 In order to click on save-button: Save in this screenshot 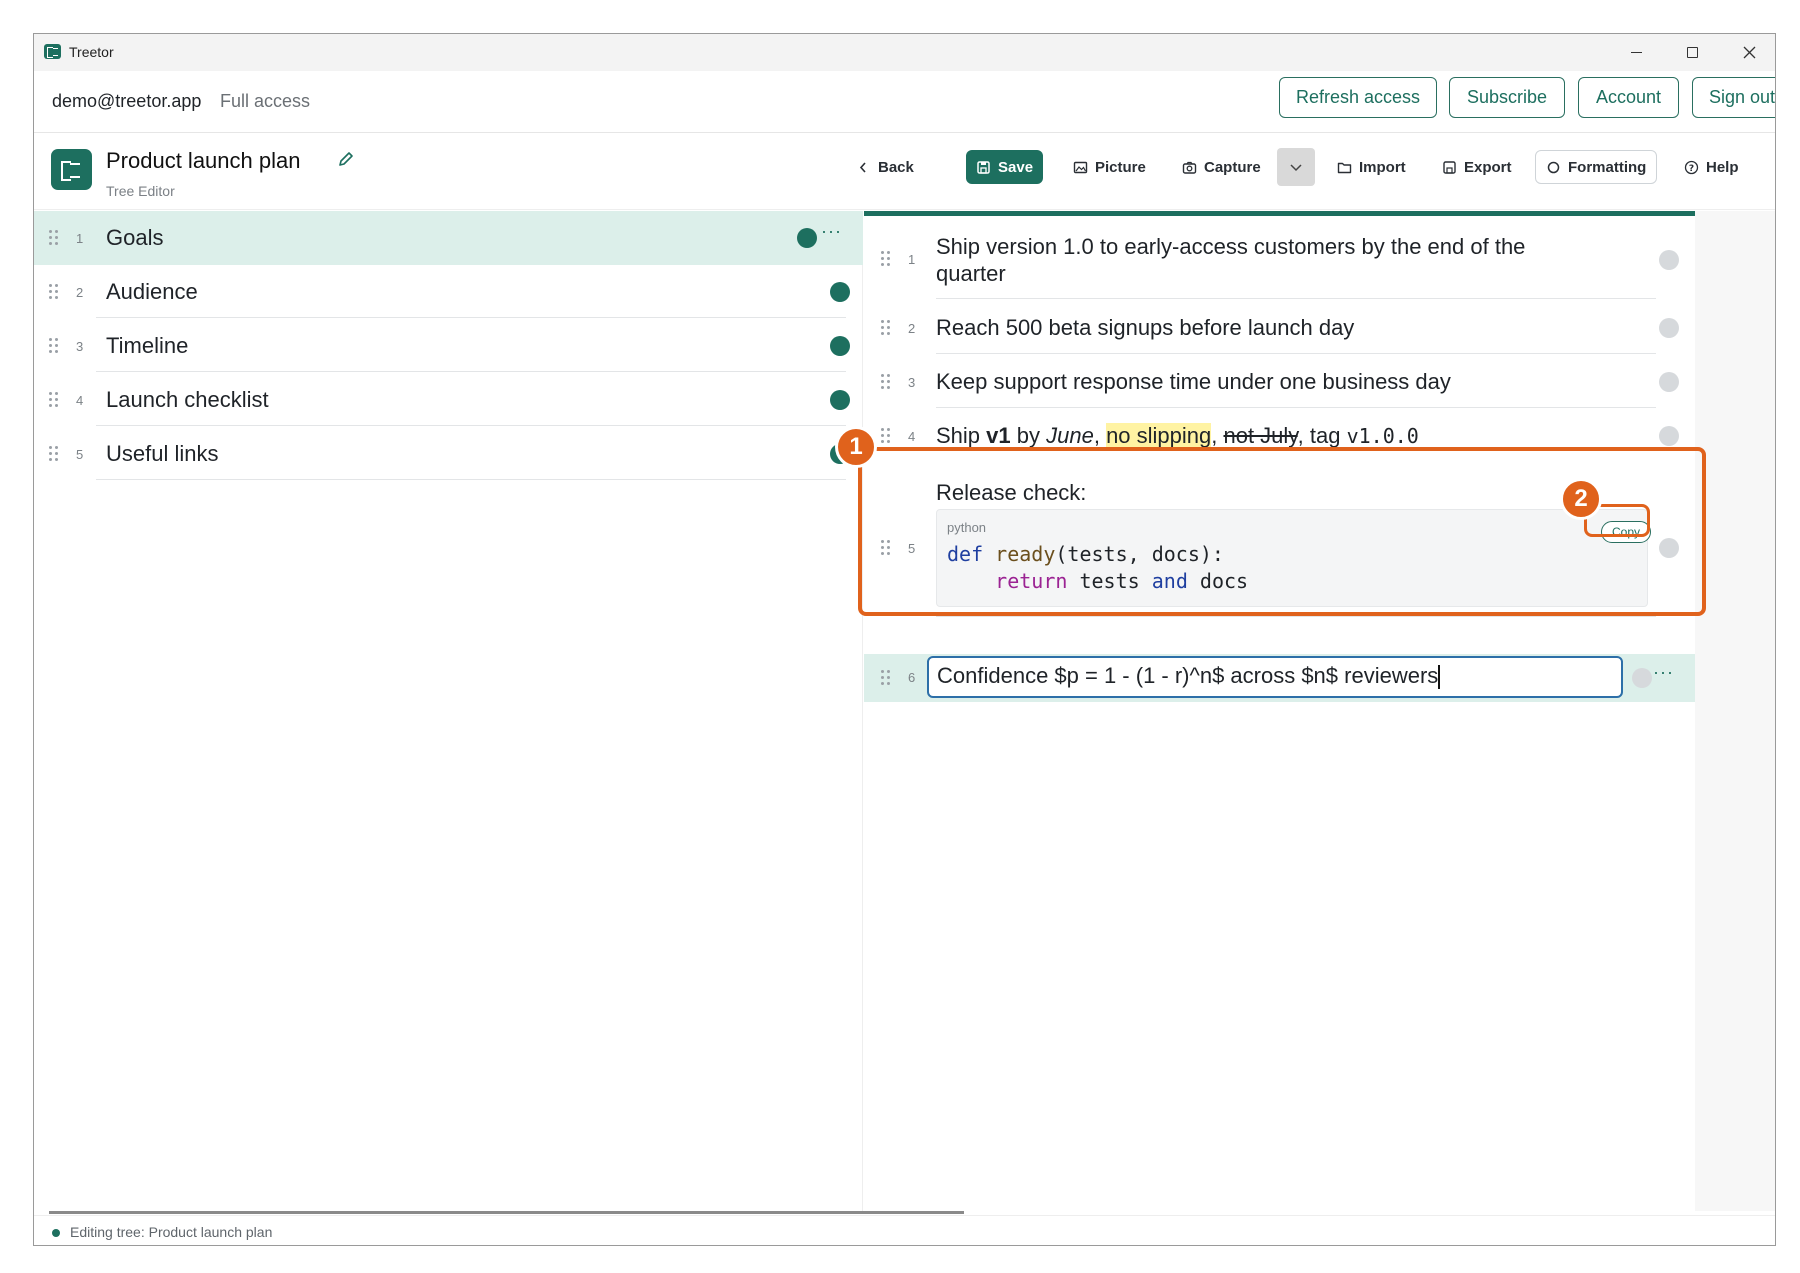, I will do `click(1005, 167)`.